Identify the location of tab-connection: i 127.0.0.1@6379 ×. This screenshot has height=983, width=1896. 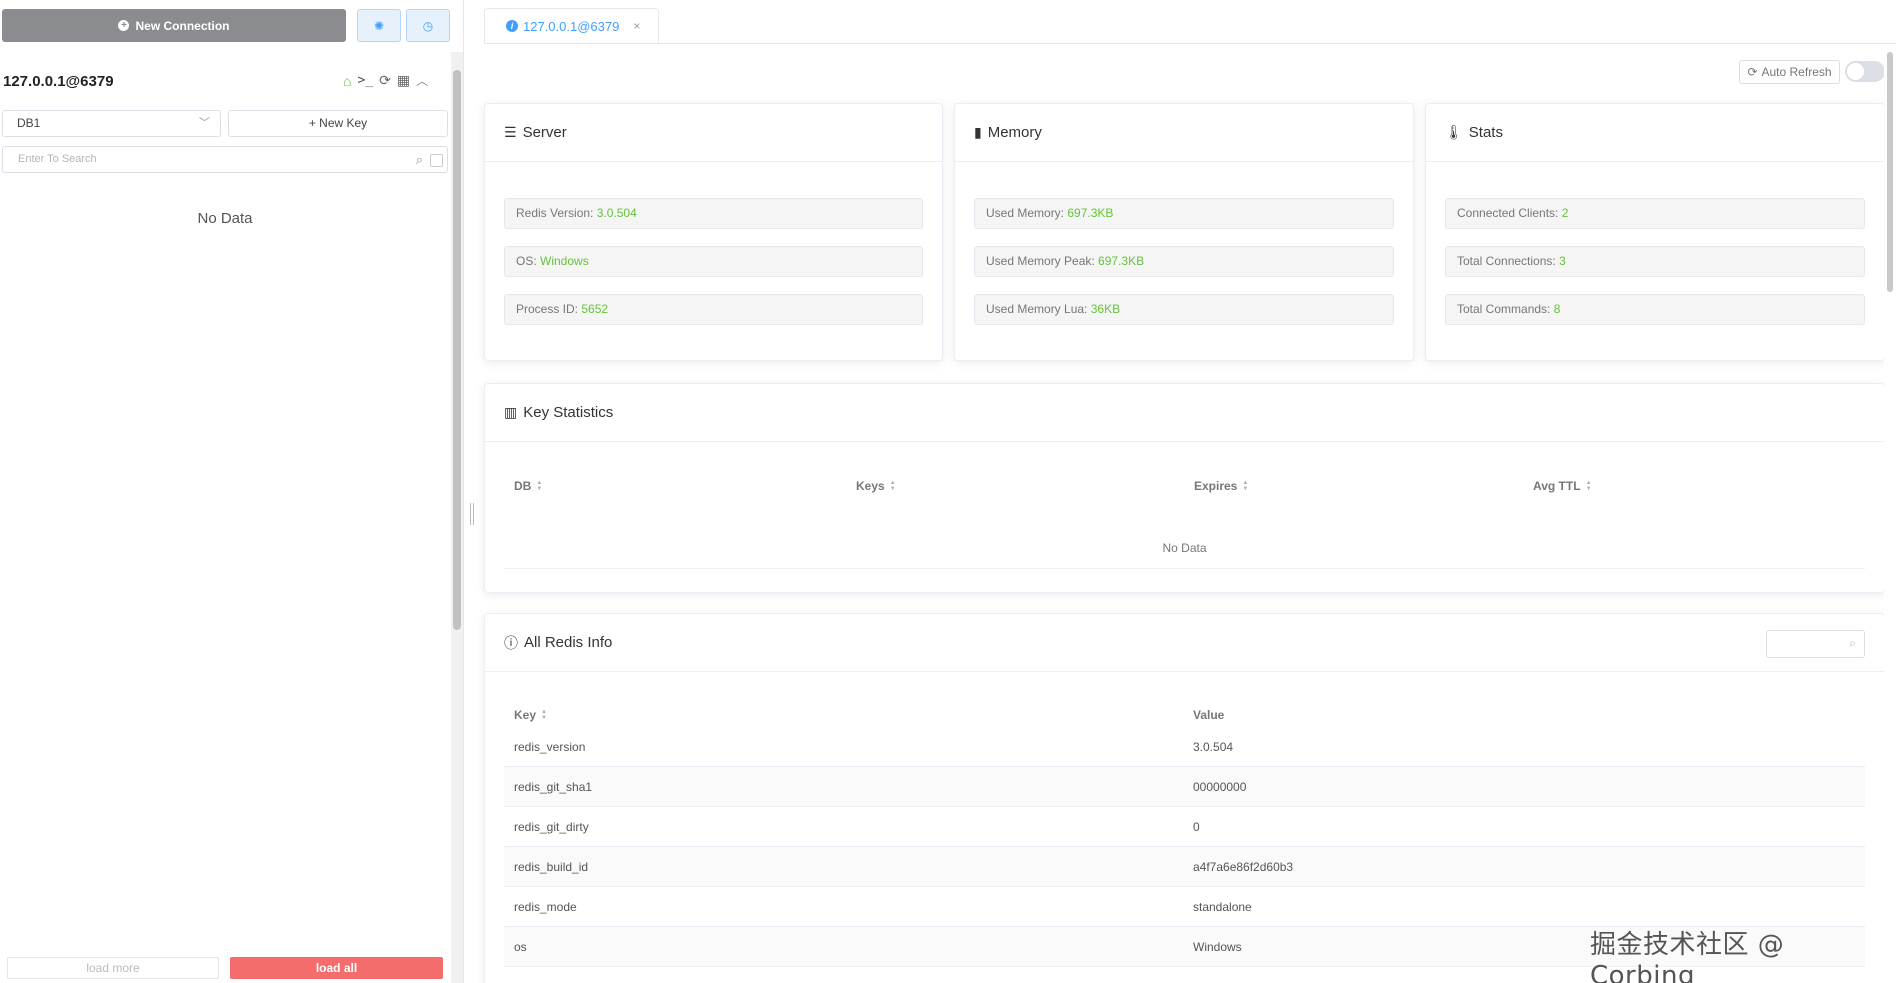
(571, 26).